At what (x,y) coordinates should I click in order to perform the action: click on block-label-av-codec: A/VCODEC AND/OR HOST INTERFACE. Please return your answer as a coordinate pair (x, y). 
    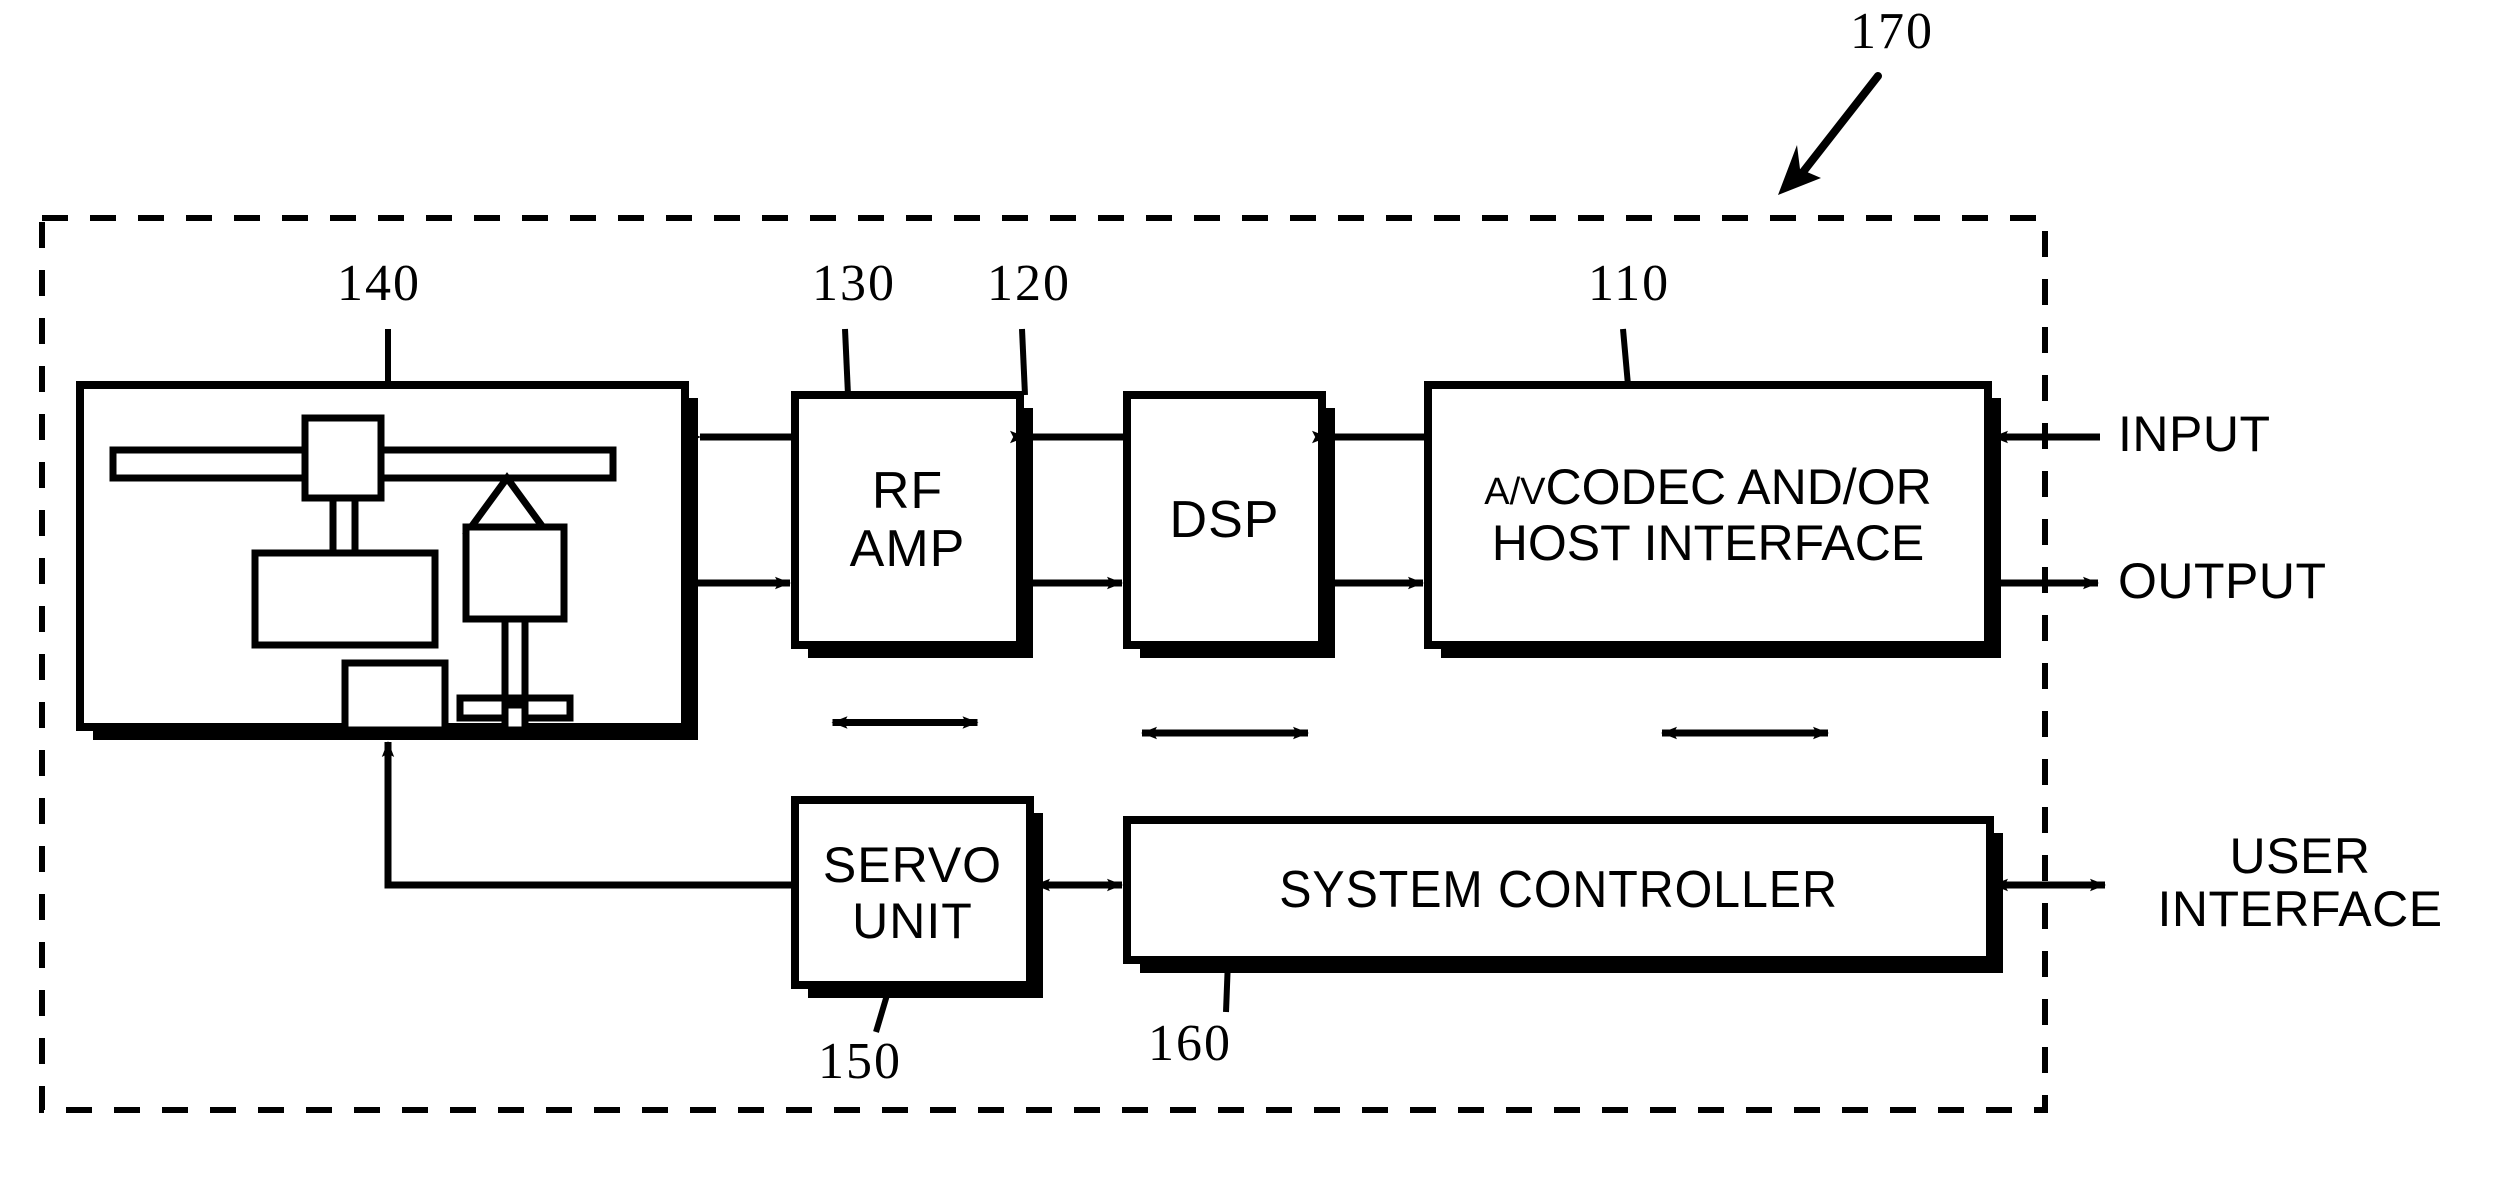
    Looking at the image, I should click on (1708, 515).